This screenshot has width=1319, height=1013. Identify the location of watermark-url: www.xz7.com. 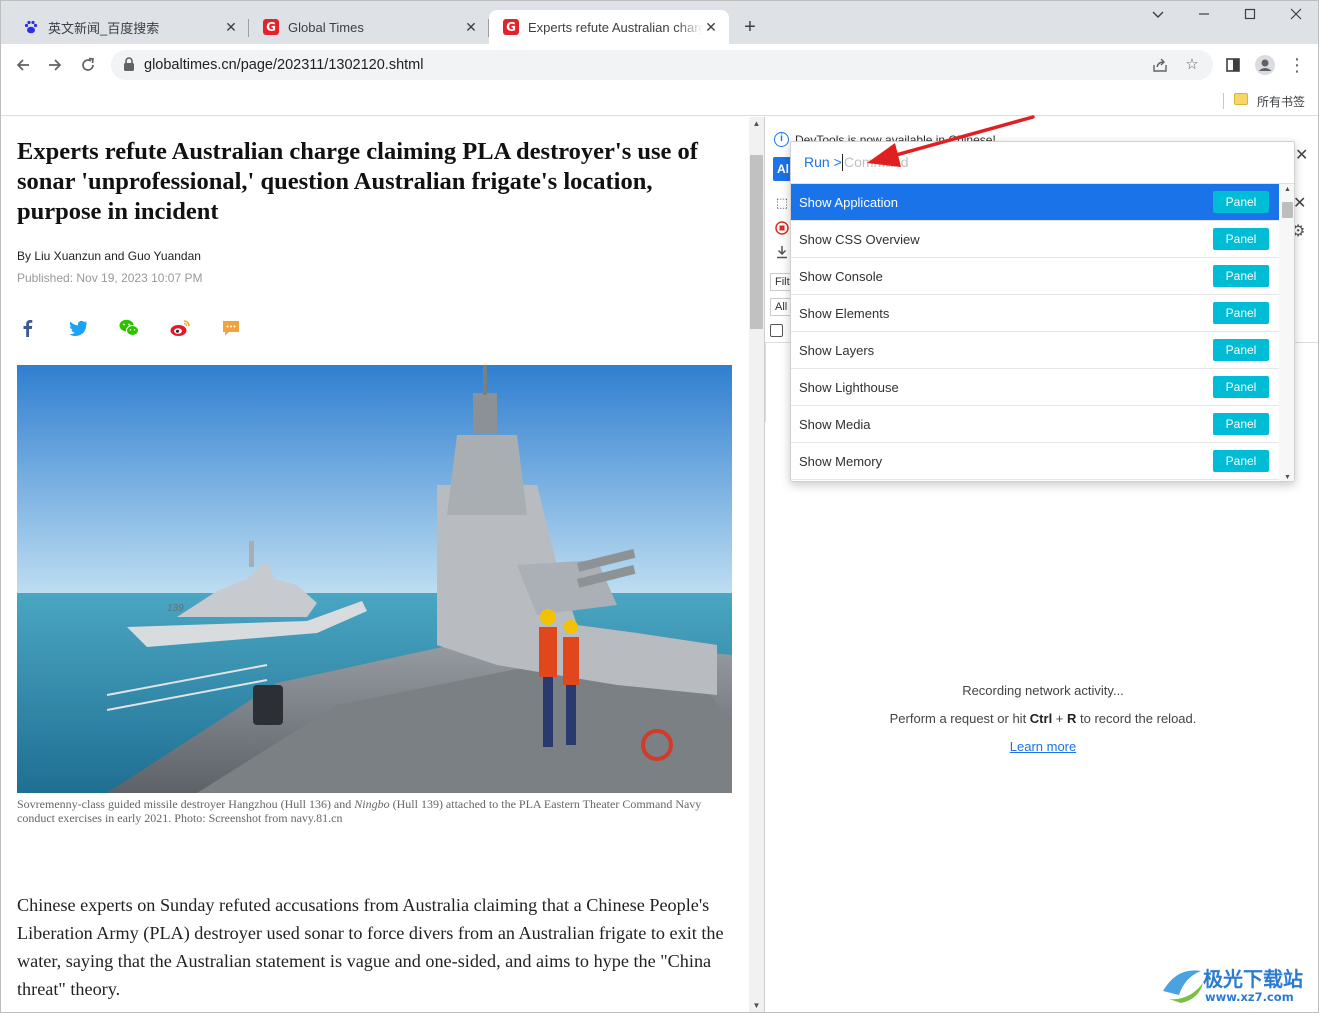
(1249, 997).